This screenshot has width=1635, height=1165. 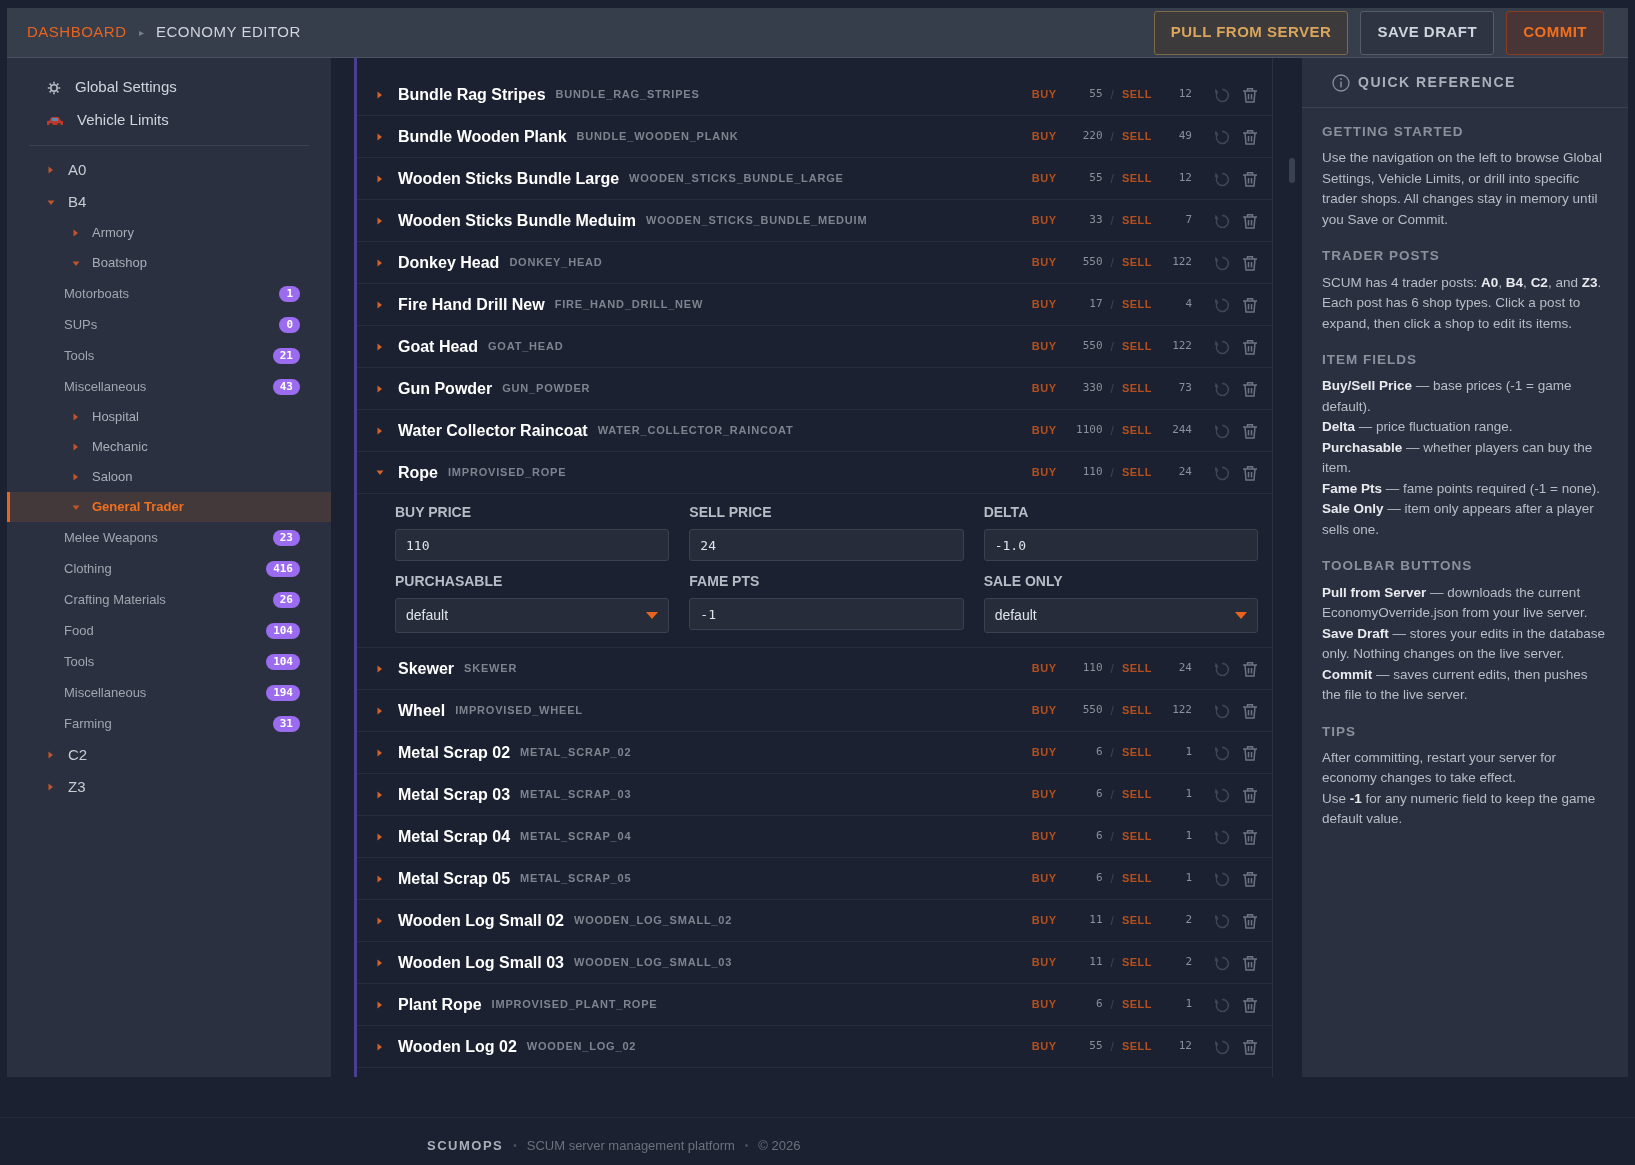 I want to click on input-field: -1, so click(x=826, y=614).